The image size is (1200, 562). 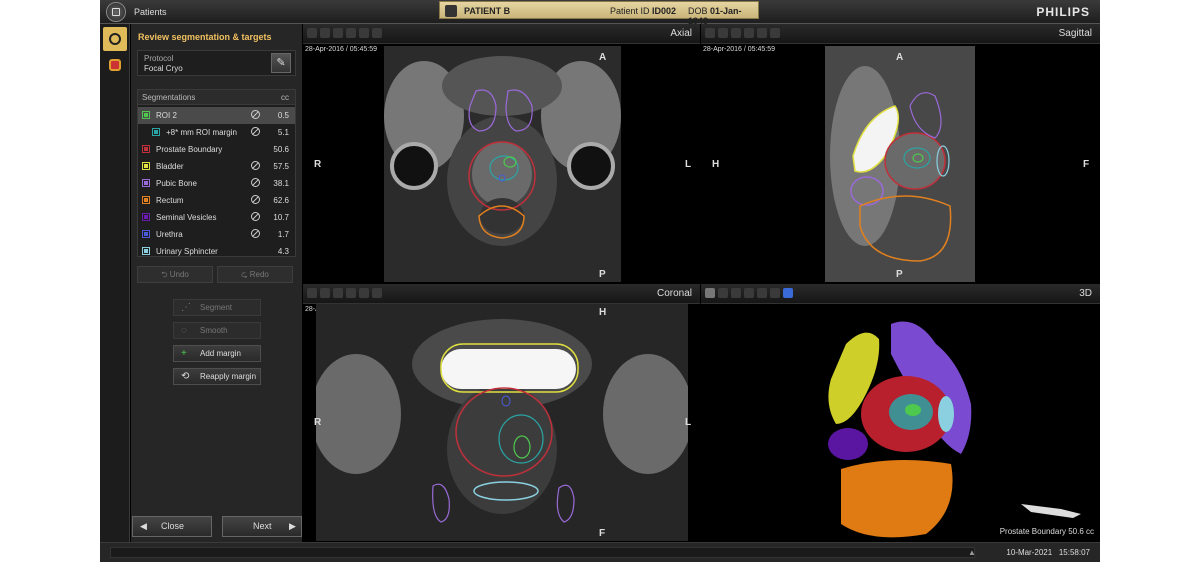 I want to click on segmentation-name: Bladder, so click(x=170, y=166).